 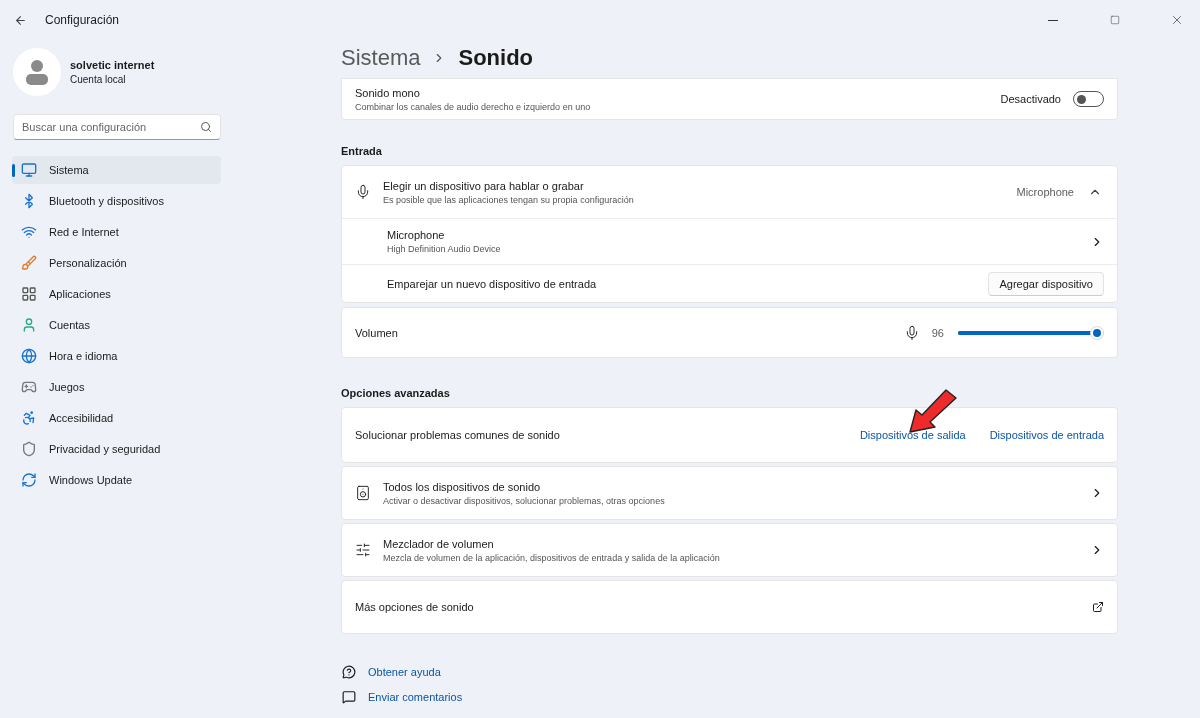 I want to click on setting-description: Combinar los canales de audio derecho e izquierdo en uno, so click(x=473, y=106).